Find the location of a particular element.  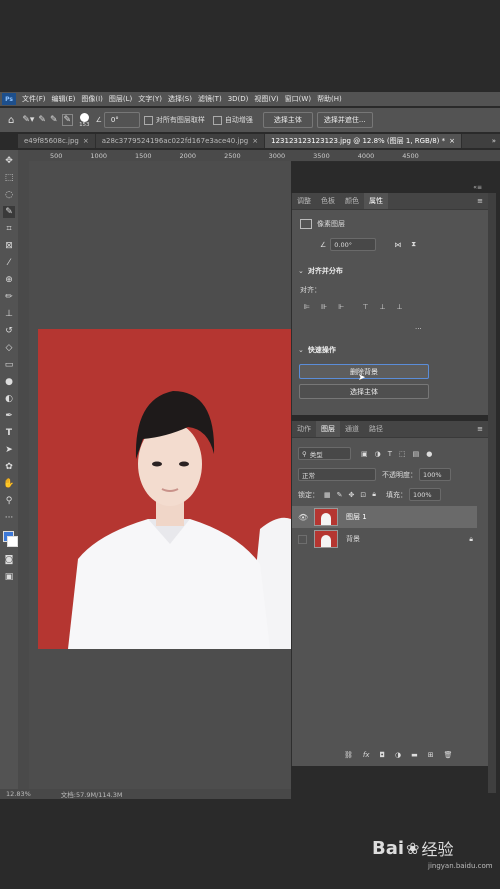

filter-smart-icon: ▤ is located at coordinates (416, 454).